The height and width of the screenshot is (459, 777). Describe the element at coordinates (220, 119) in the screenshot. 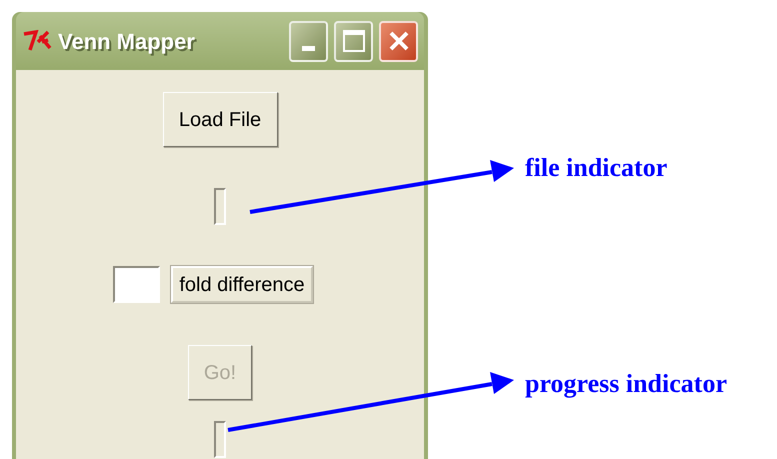

I see `load-file-button: Load File` at that location.